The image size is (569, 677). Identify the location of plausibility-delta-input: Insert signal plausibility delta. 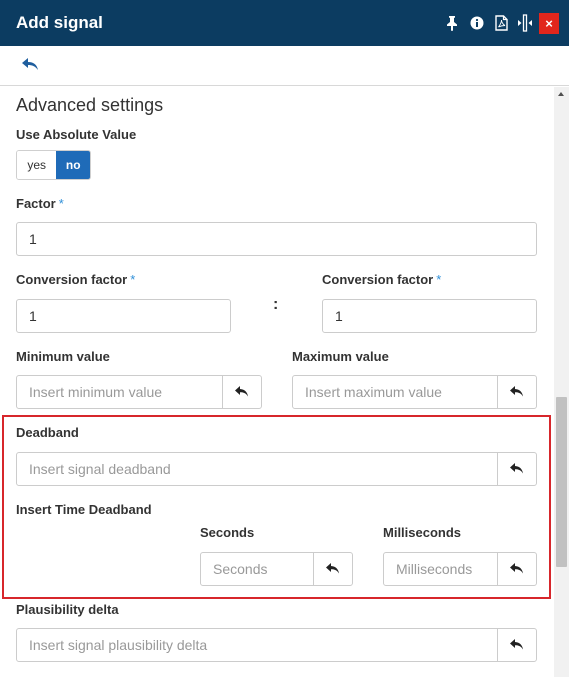
(257, 645).